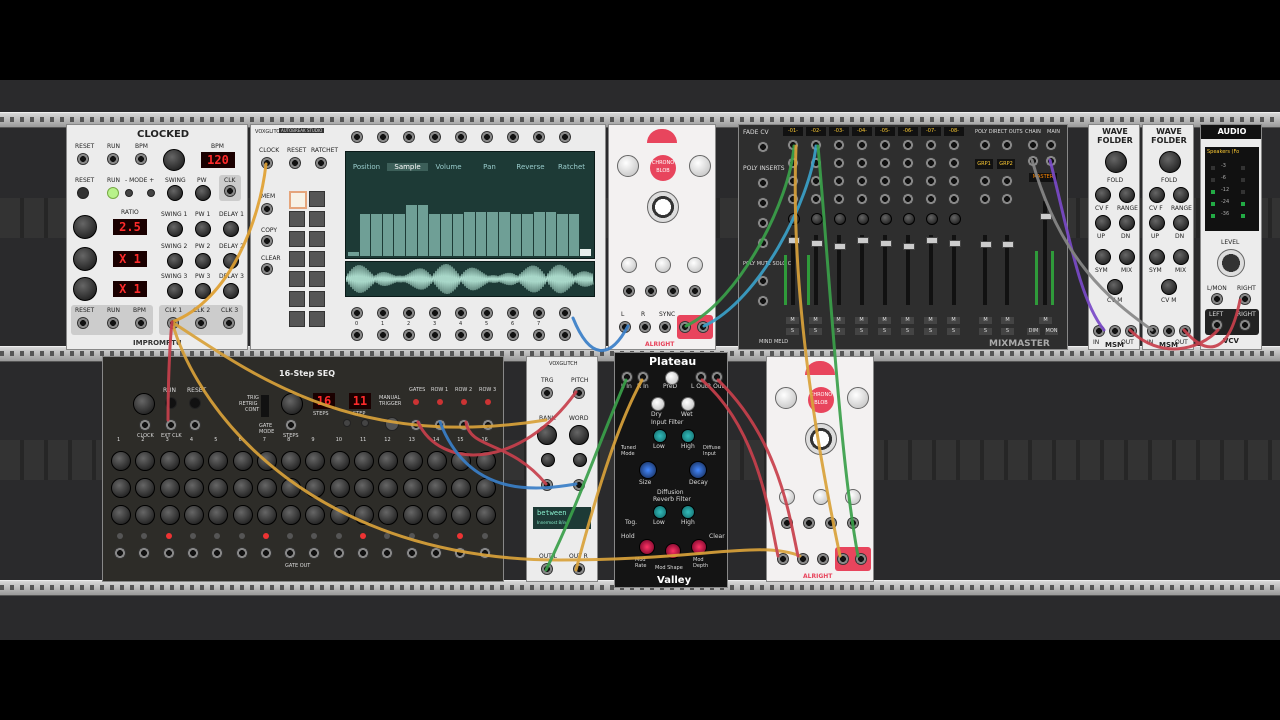 This screenshot has height=720, width=1280. What do you see at coordinates (291, 425) in the screenshot?
I see `steps-jack` at bounding box center [291, 425].